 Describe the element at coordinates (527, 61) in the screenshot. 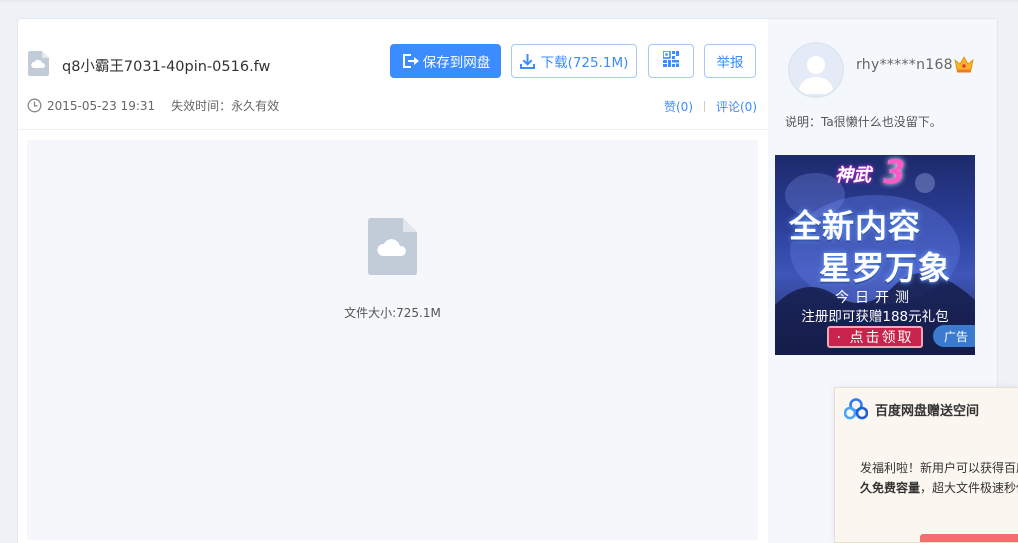

I see `download-icon` at that location.